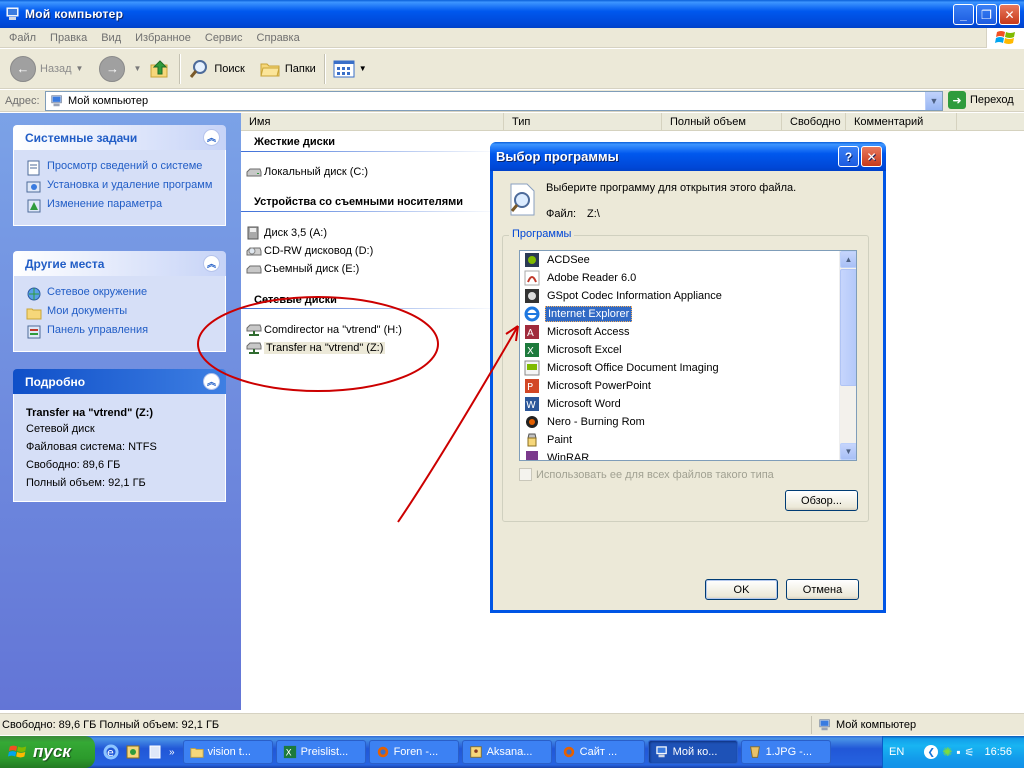  I want to click on monitor-tray-icon: ▪, so click(958, 752).